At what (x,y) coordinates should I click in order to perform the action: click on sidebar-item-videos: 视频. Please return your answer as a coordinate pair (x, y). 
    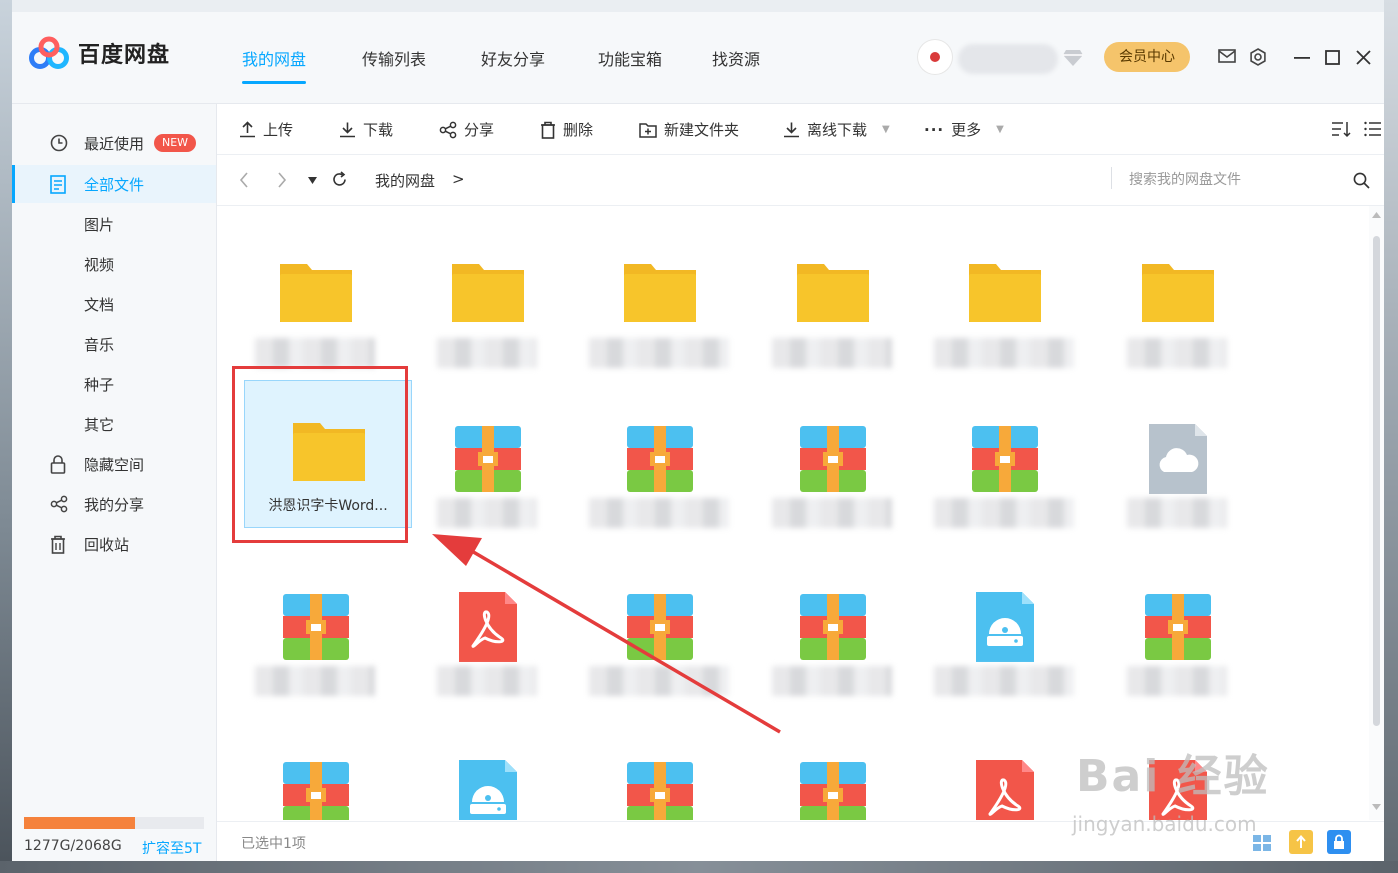
    Looking at the image, I should click on (114, 264).